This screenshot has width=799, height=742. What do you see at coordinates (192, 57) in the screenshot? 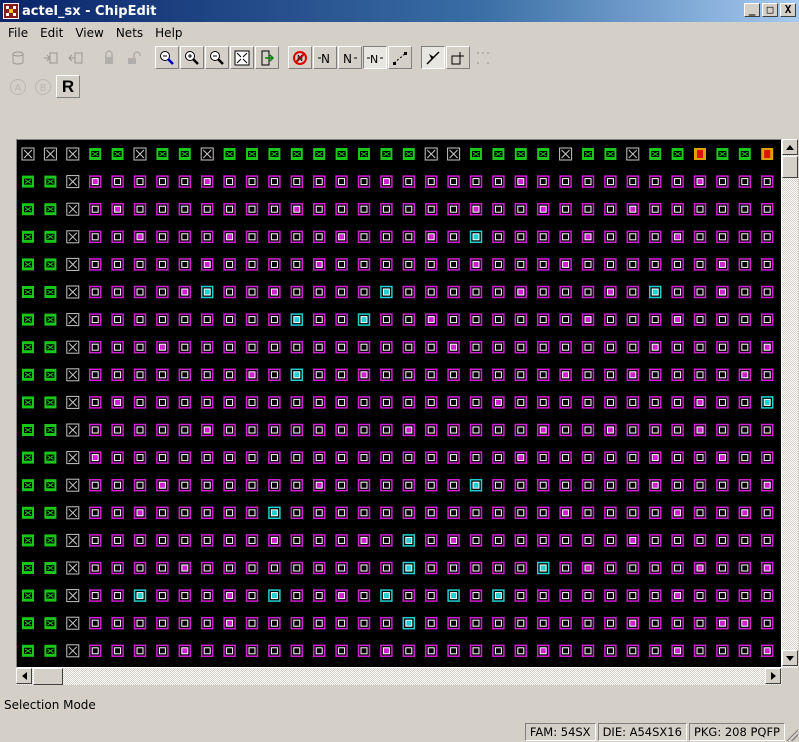
I see `zoom-in-button` at bounding box center [192, 57].